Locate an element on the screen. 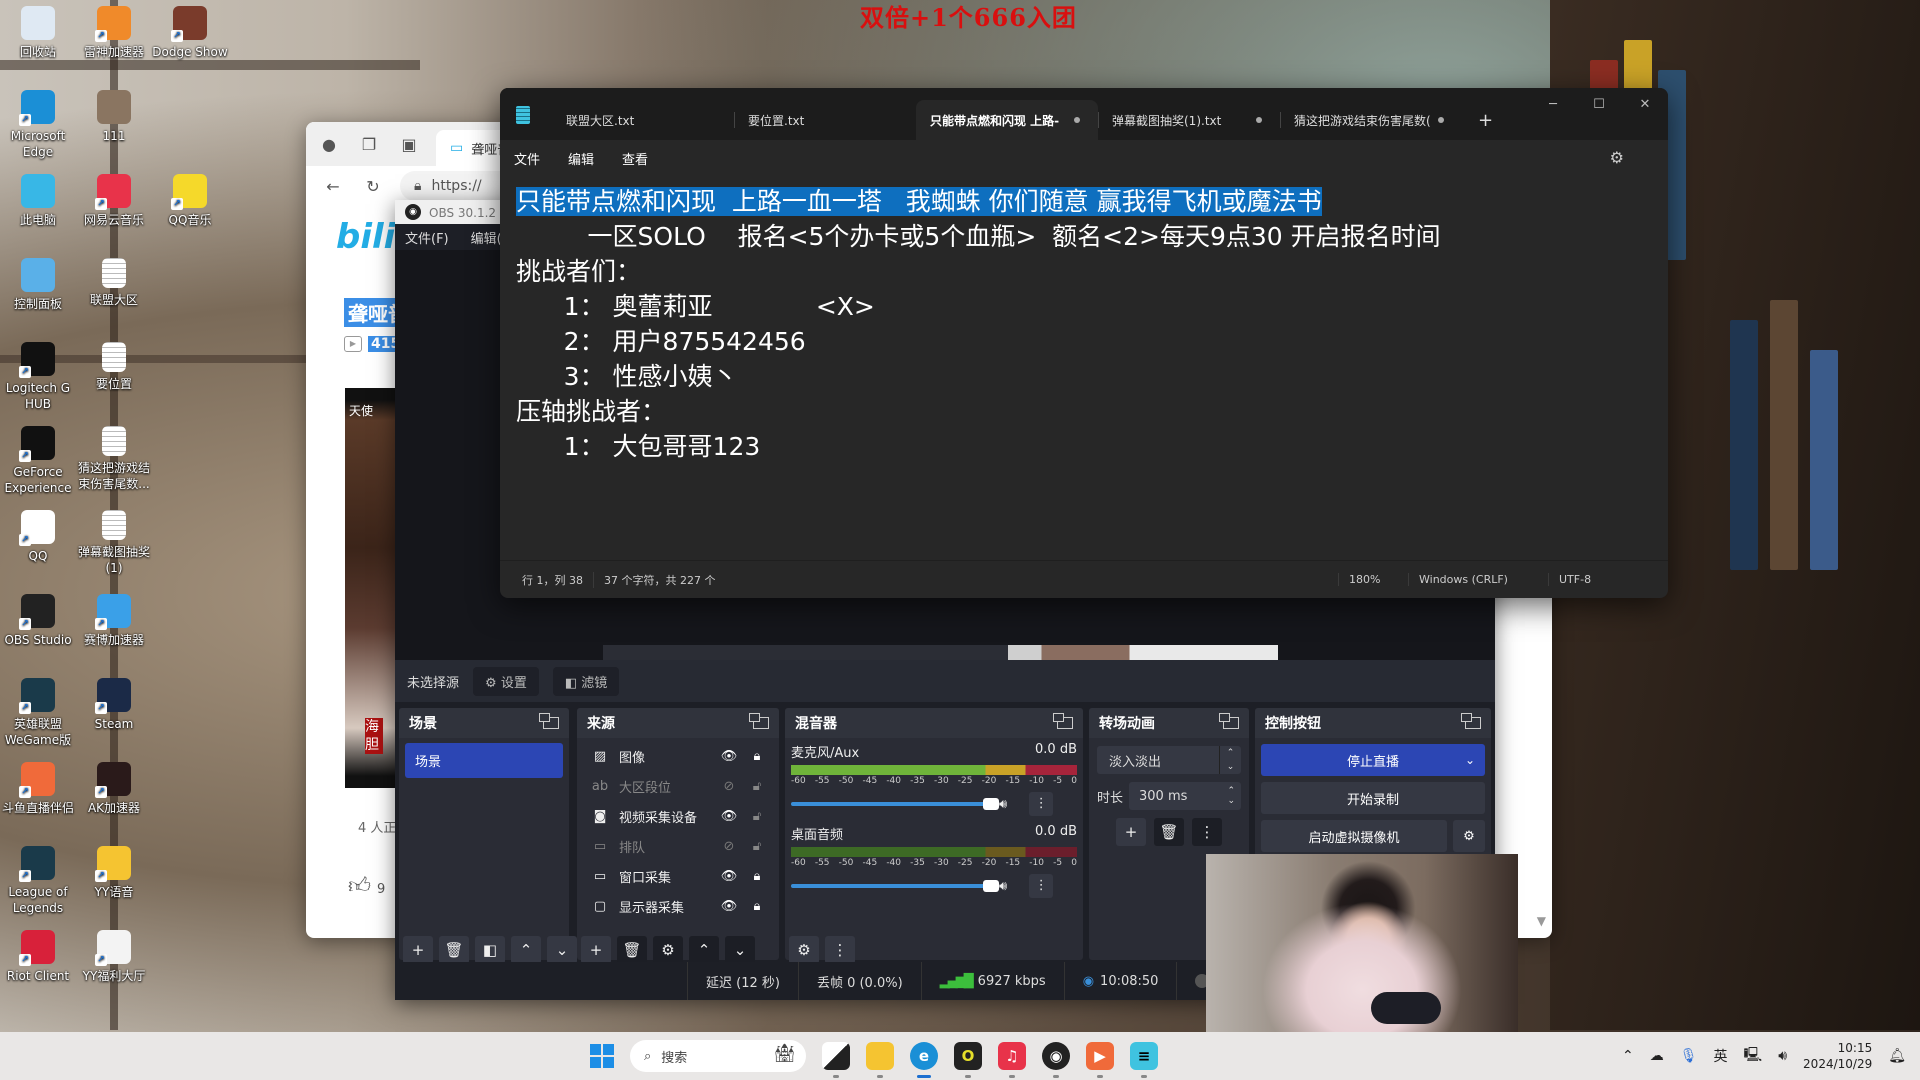 The height and width of the screenshot is (1080, 1920). notepad-tab: 只能带点燃和闪现 上路- is located at coordinates (1007, 120).